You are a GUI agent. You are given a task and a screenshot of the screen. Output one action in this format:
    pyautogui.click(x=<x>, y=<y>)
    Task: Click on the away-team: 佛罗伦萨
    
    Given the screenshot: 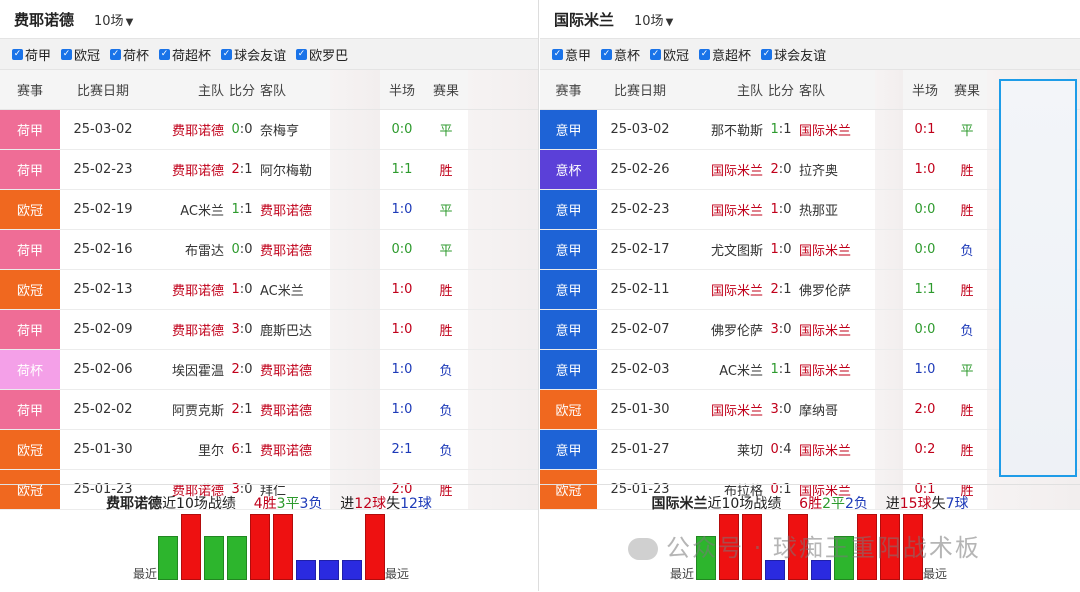 What is the action you would take?
    pyautogui.click(x=835, y=289)
    